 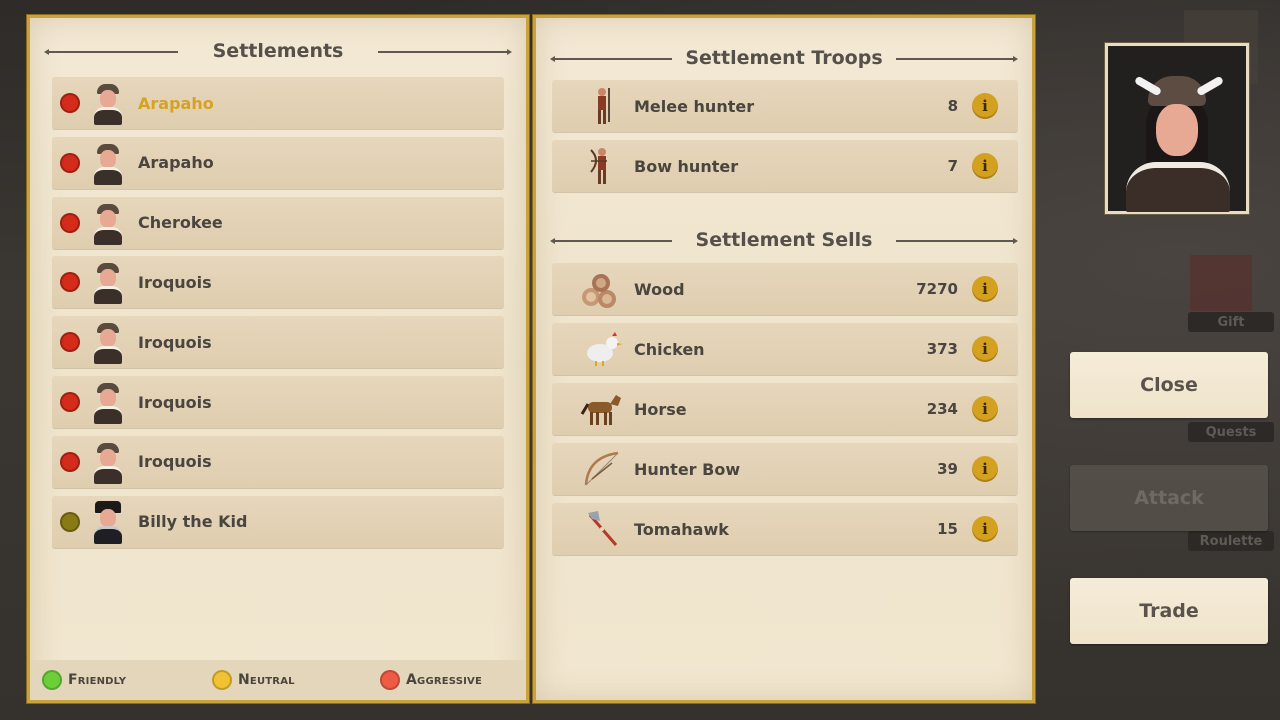 What do you see at coordinates (785, 469) in the screenshot?
I see `sell-item-row: Hunter Bow 39 i` at bounding box center [785, 469].